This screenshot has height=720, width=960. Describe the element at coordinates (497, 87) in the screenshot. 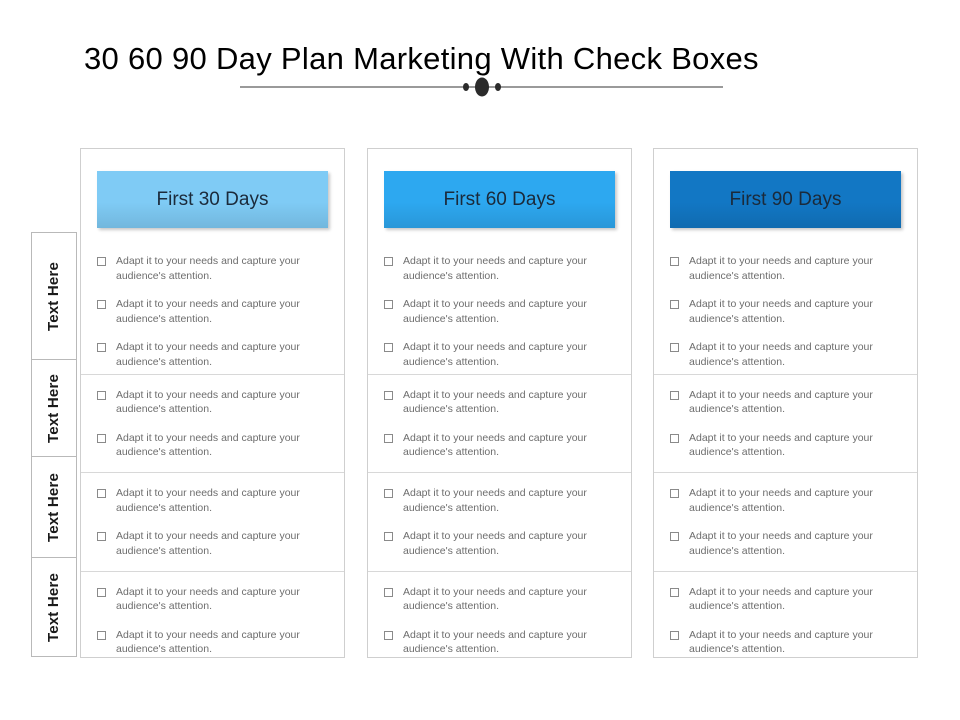

I see `divider-dot-right-icon` at that location.